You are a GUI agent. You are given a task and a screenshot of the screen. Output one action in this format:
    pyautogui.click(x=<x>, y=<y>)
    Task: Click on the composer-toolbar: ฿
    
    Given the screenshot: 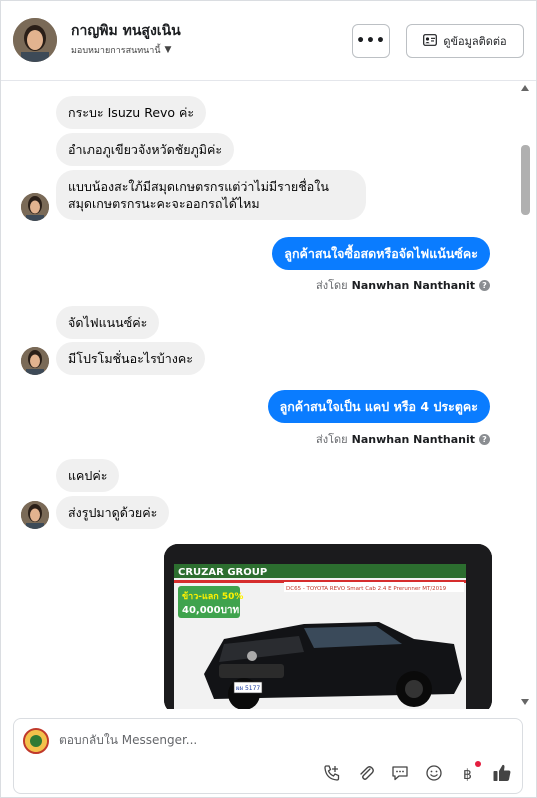 What is the action you would take?
    pyautogui.click(x=417, y=772)
    